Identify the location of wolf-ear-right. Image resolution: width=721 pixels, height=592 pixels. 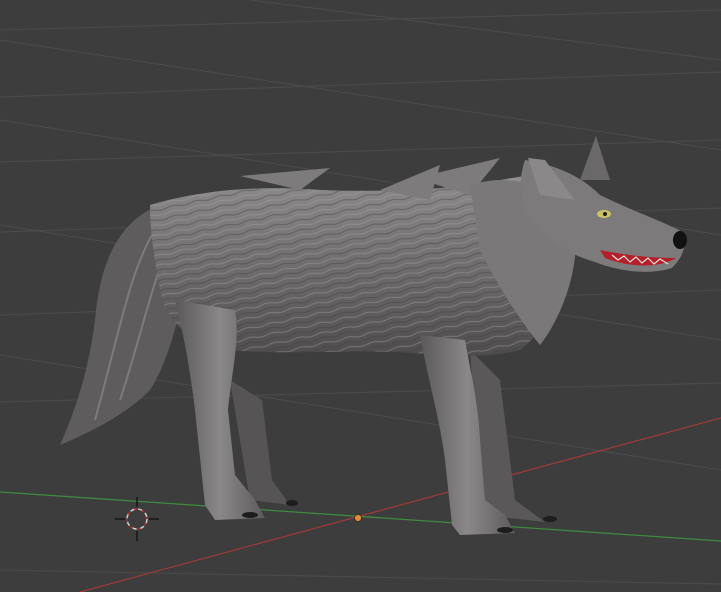
(595, 158).